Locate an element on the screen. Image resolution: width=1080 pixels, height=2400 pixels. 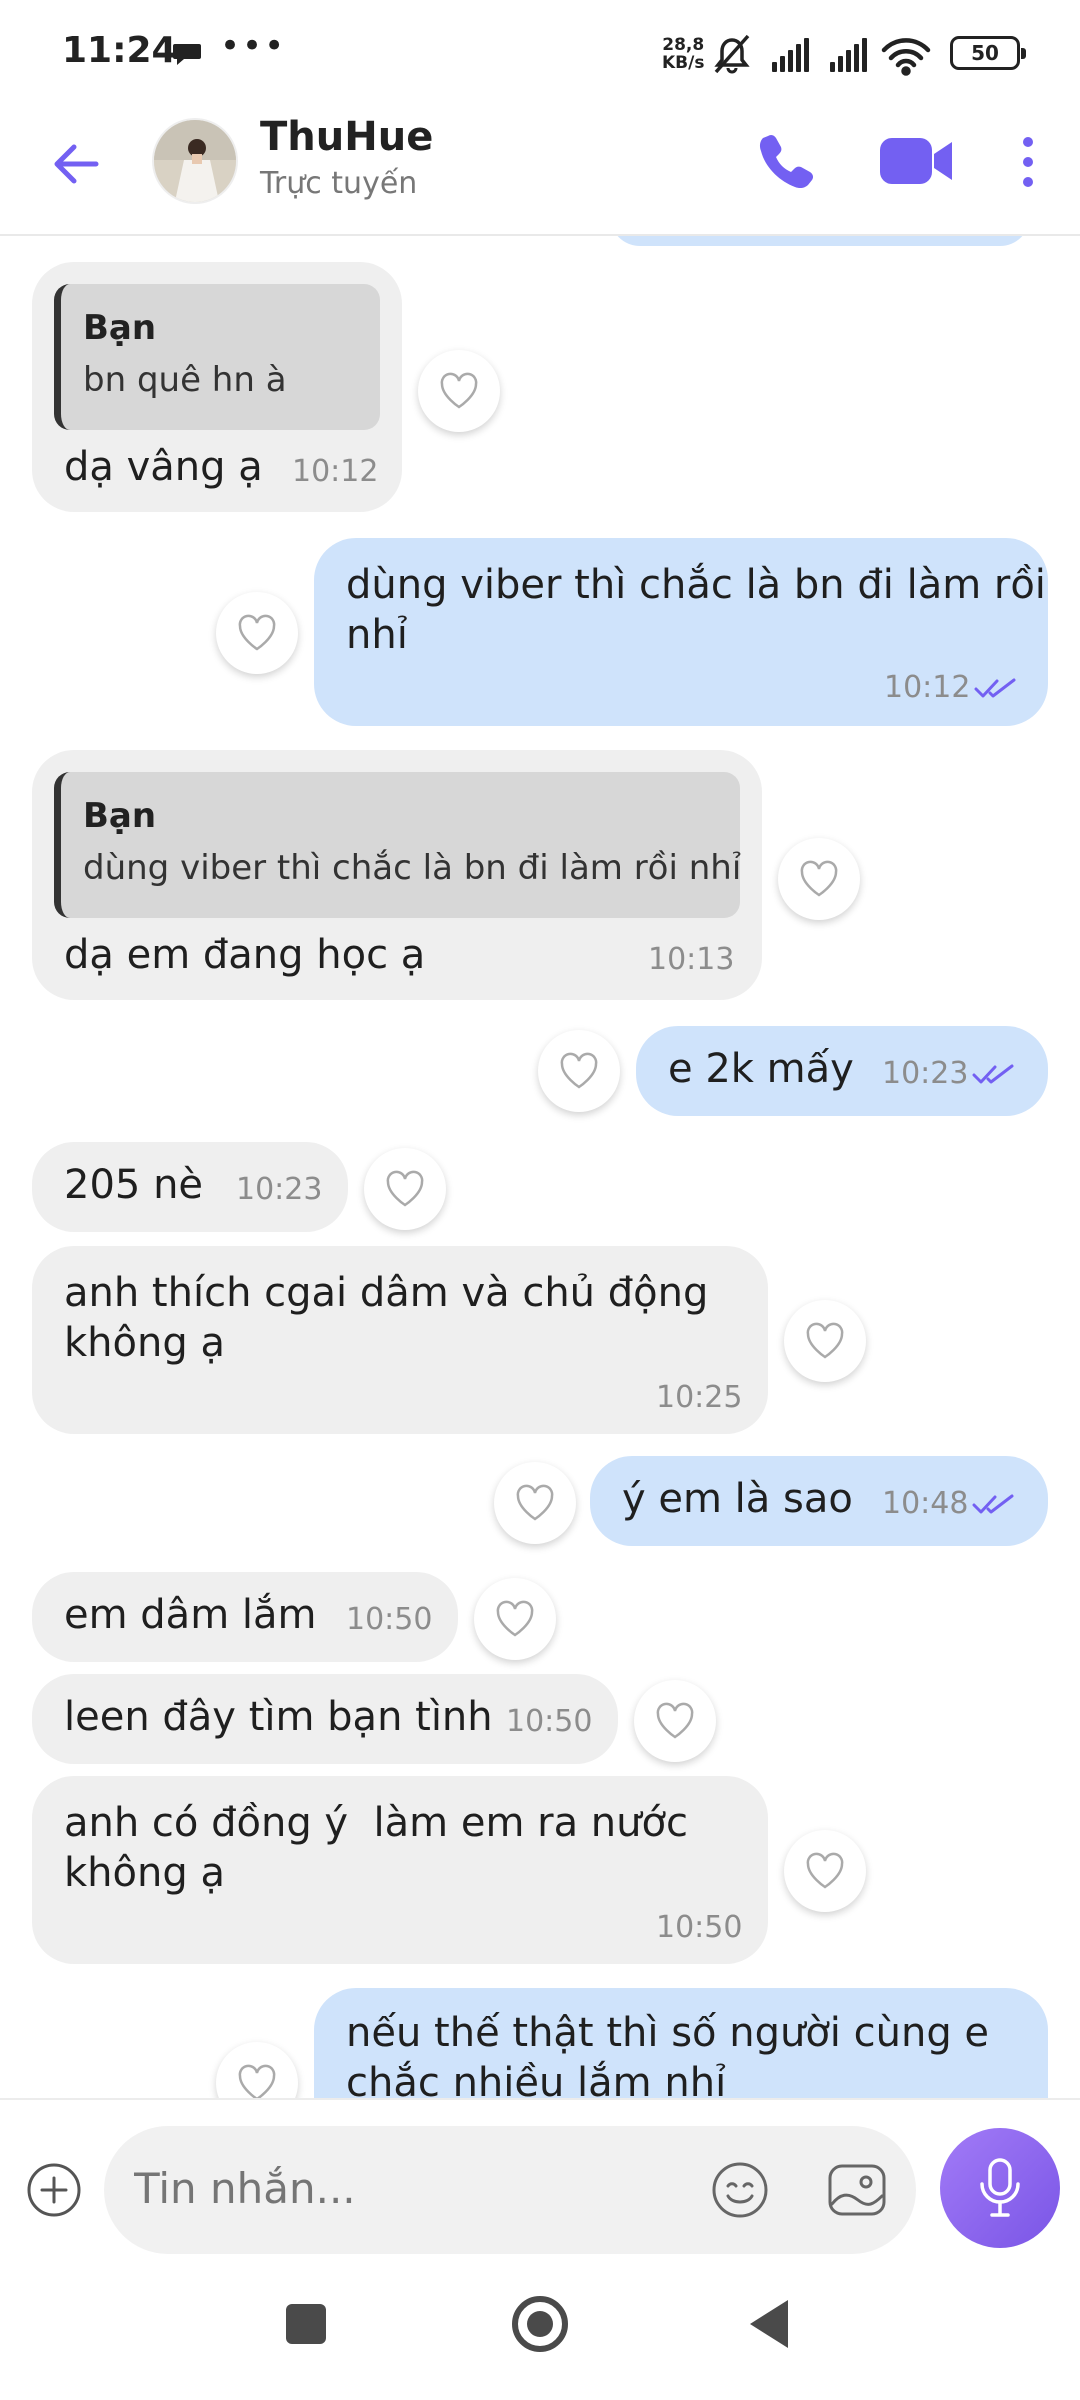
message-bubble-outgoing: ý em là sao 10:48 is located at coordinates (819, 1501).